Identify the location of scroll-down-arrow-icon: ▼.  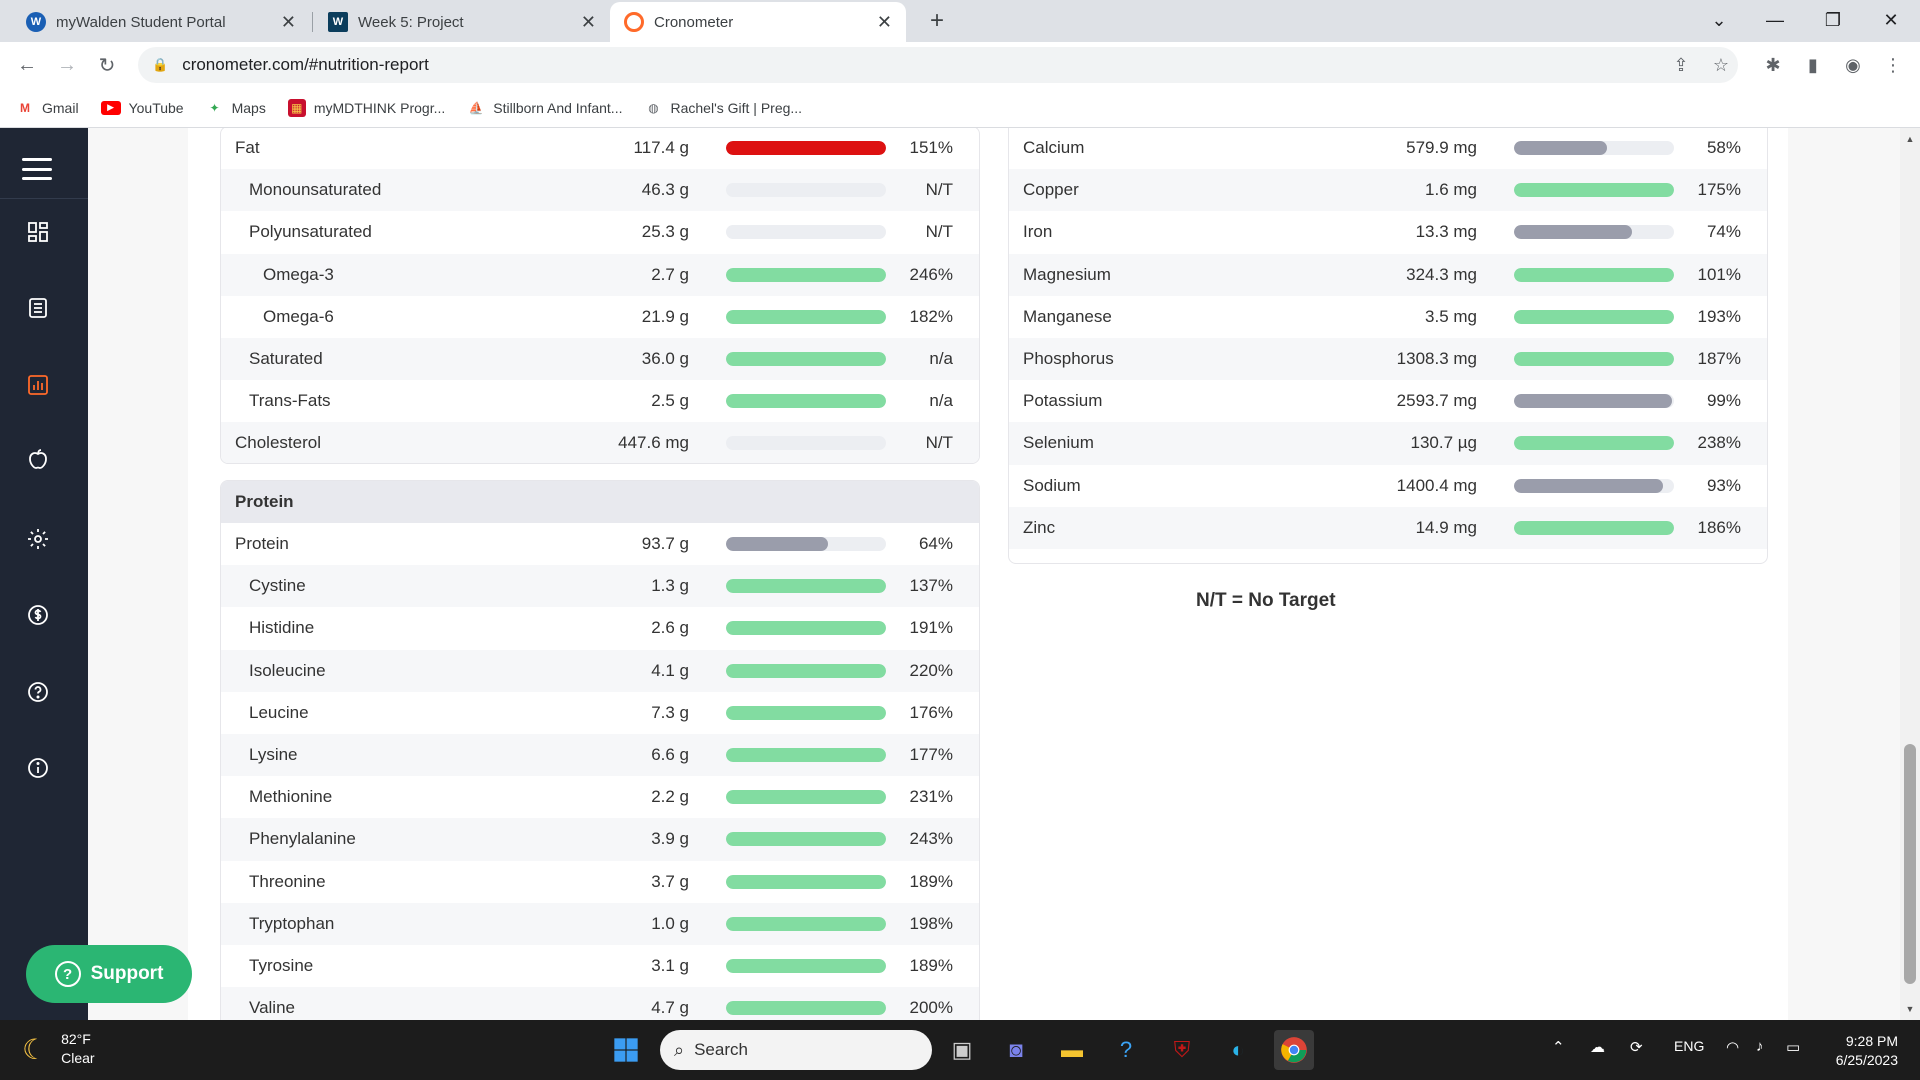
(1910, 1009).